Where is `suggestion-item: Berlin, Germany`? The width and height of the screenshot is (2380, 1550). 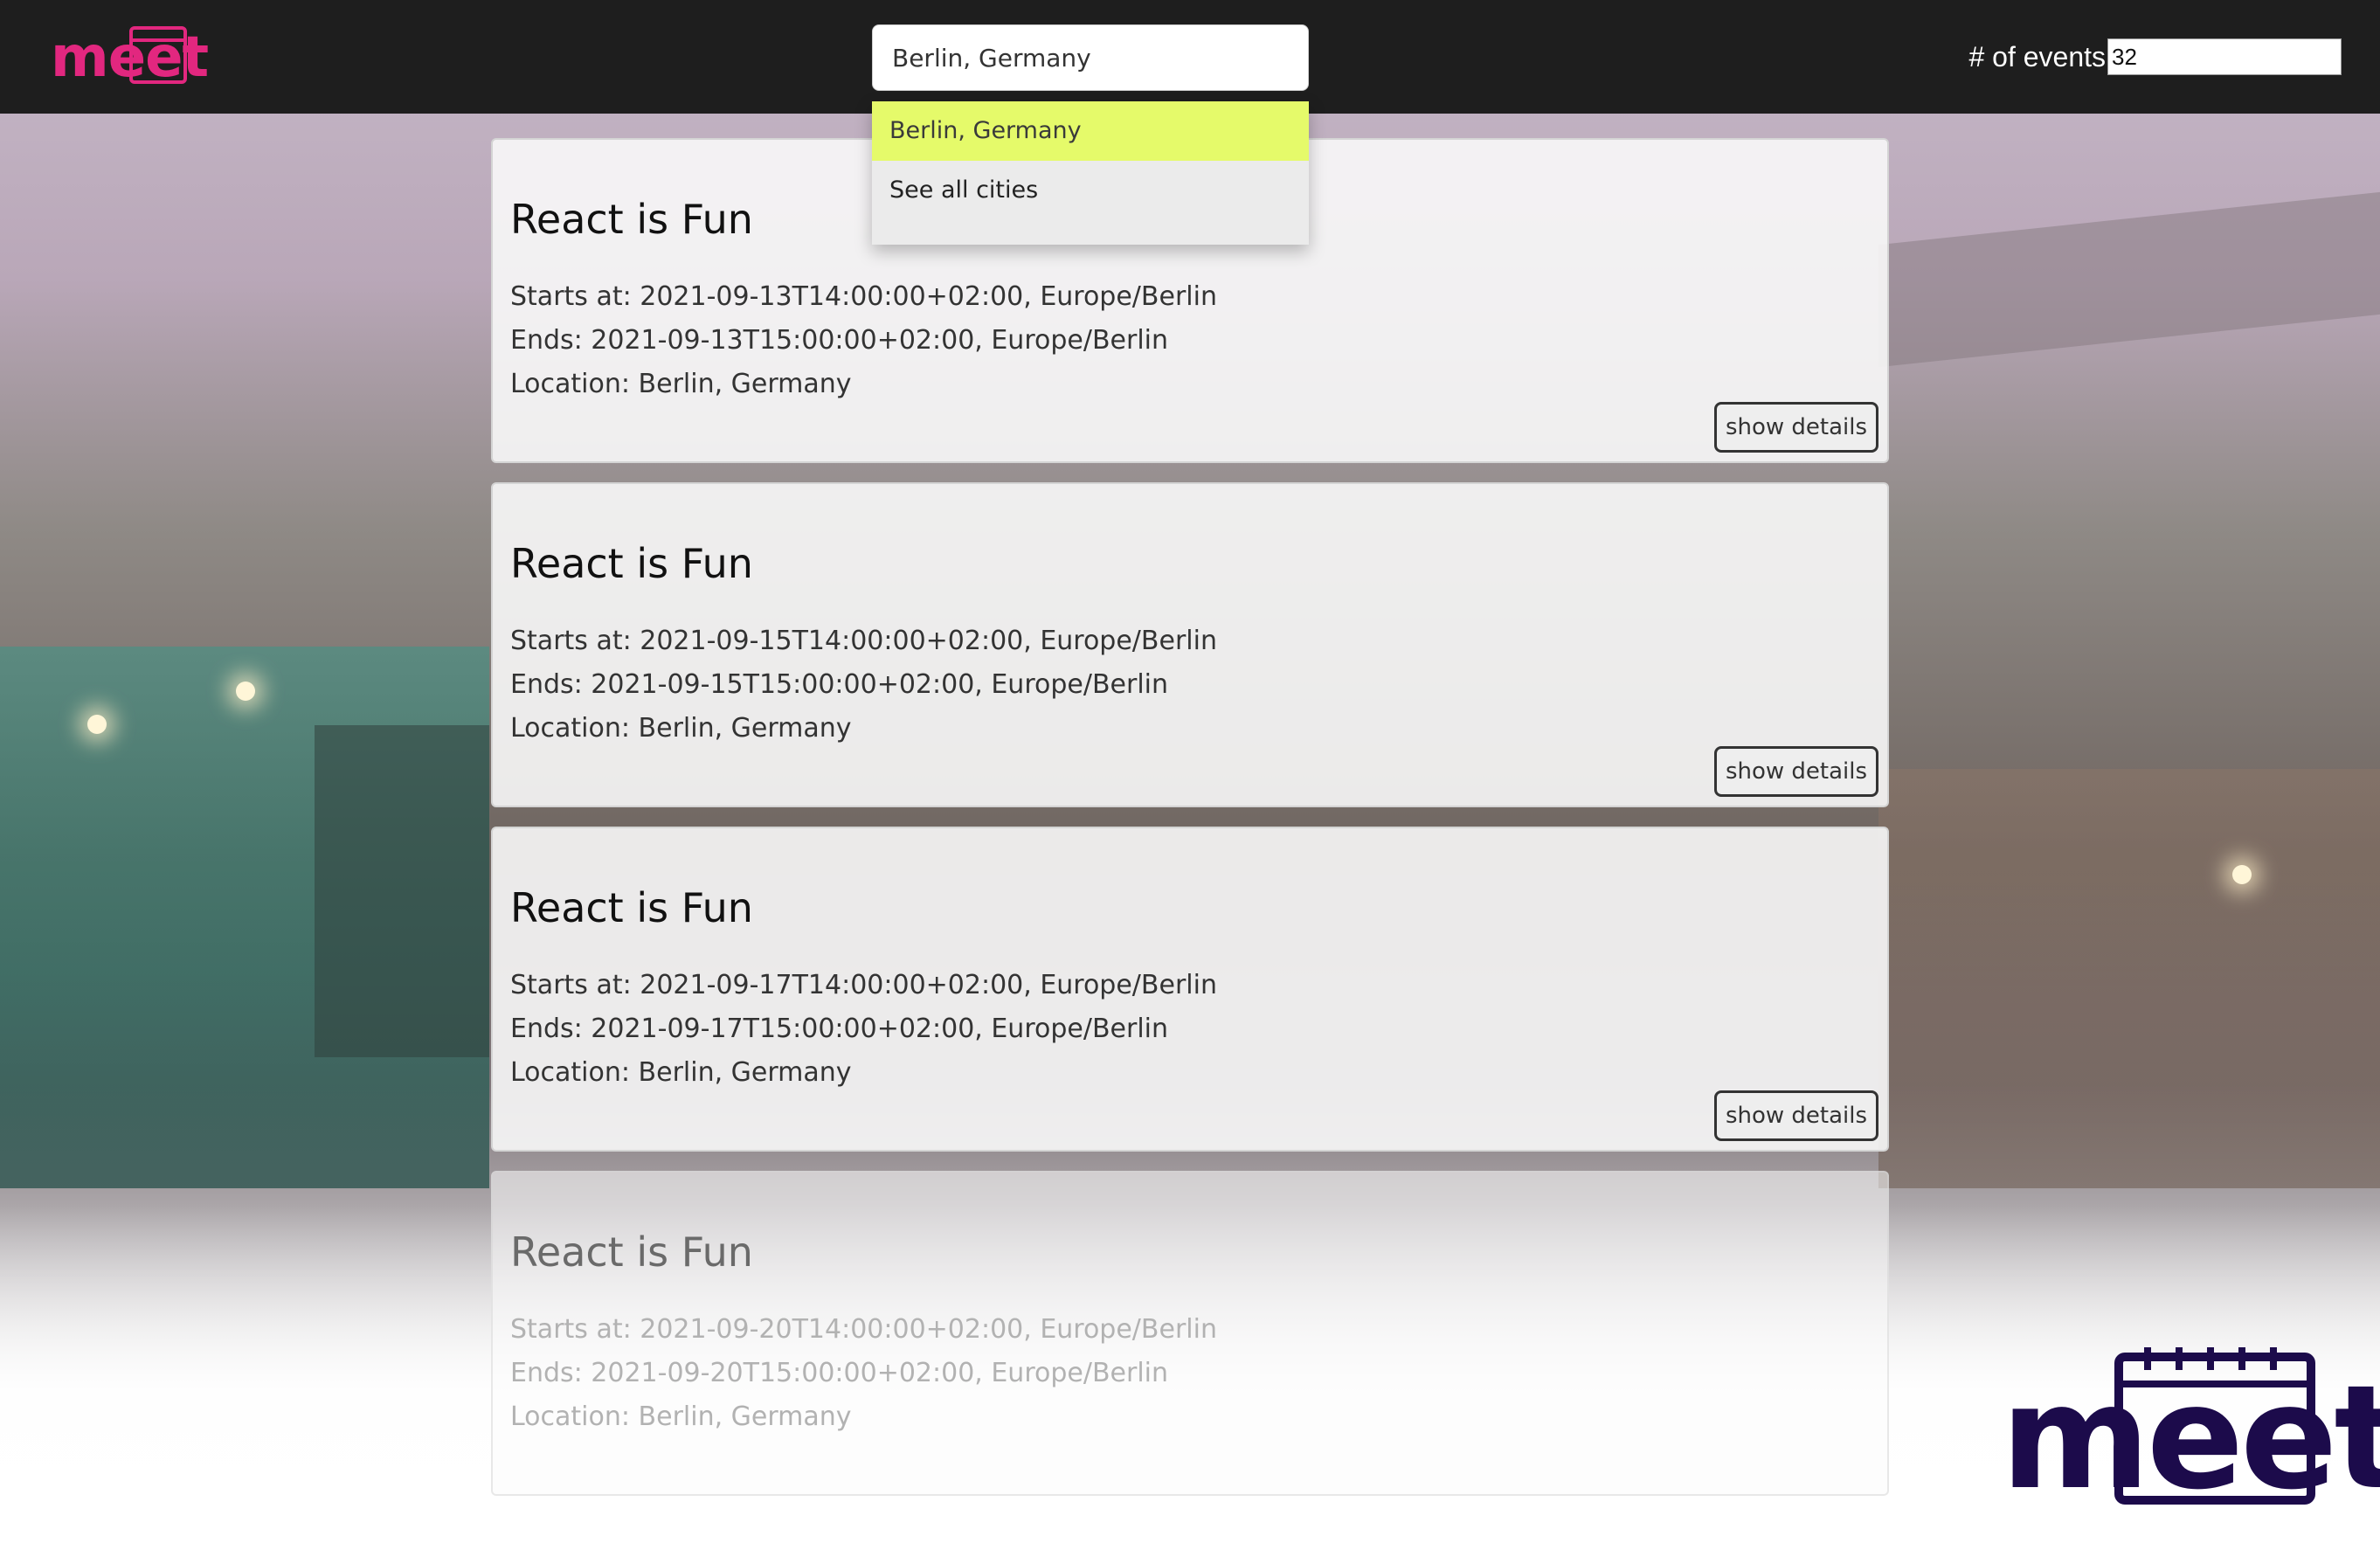 suggestion-item: Berlin, Germany is located at coordinates (1090, 131).